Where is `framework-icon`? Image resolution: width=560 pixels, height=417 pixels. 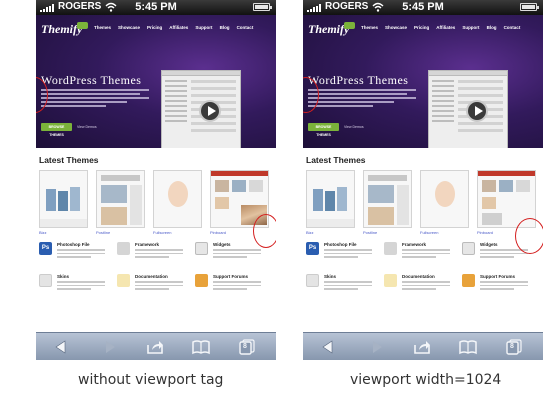 framework-icon is located at coordinates (390, 248).